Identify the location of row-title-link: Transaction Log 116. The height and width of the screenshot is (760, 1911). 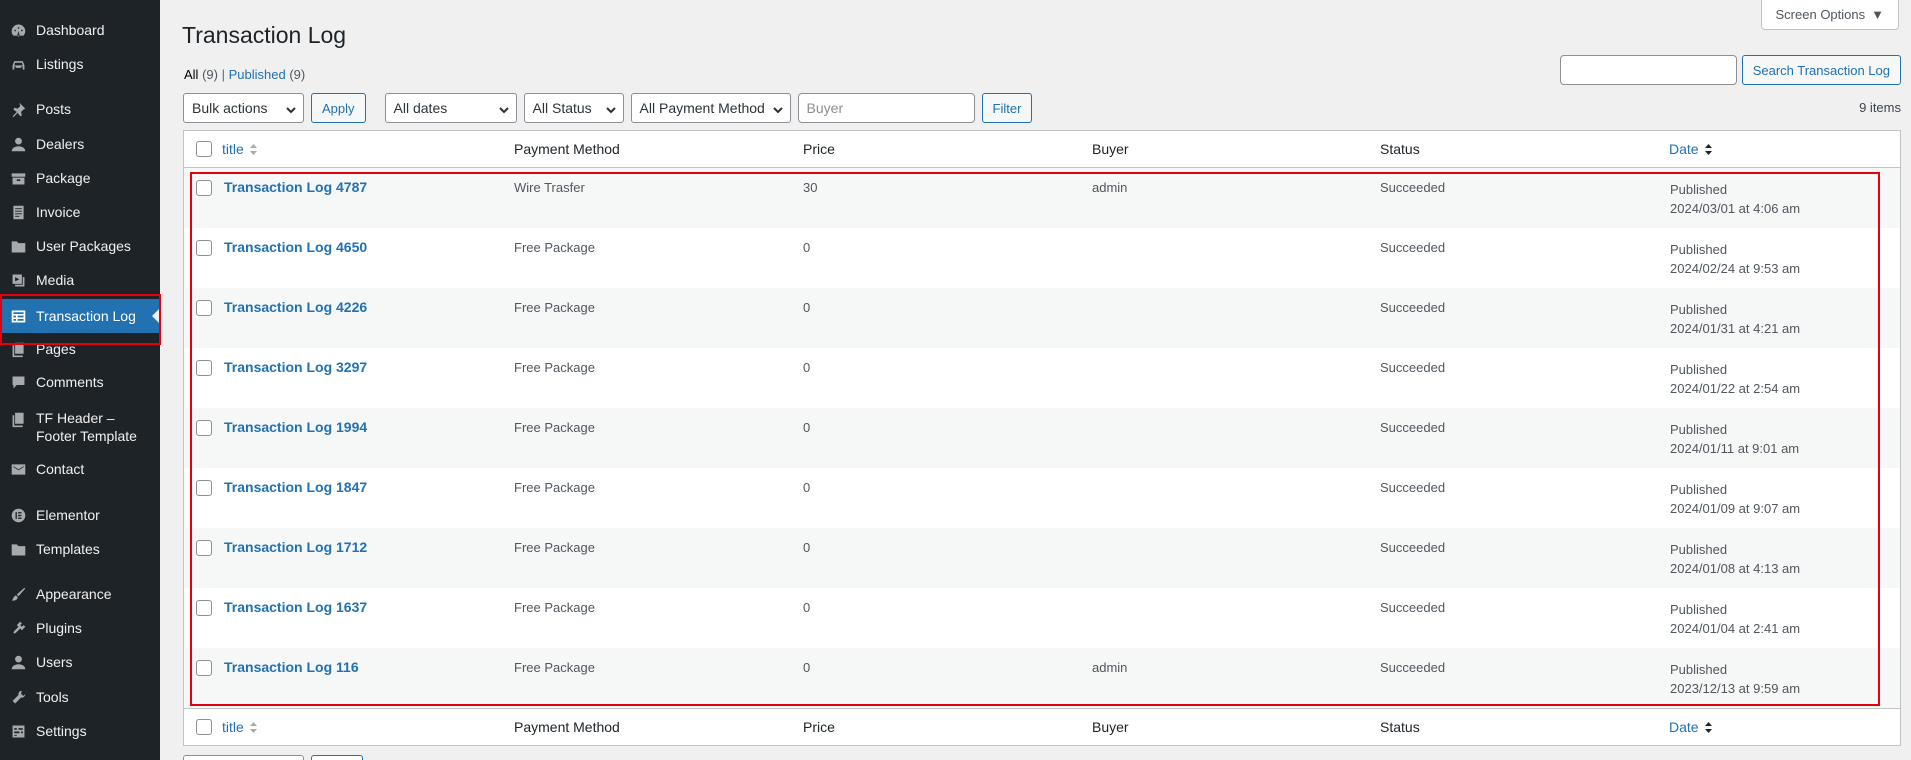
(291, 667).